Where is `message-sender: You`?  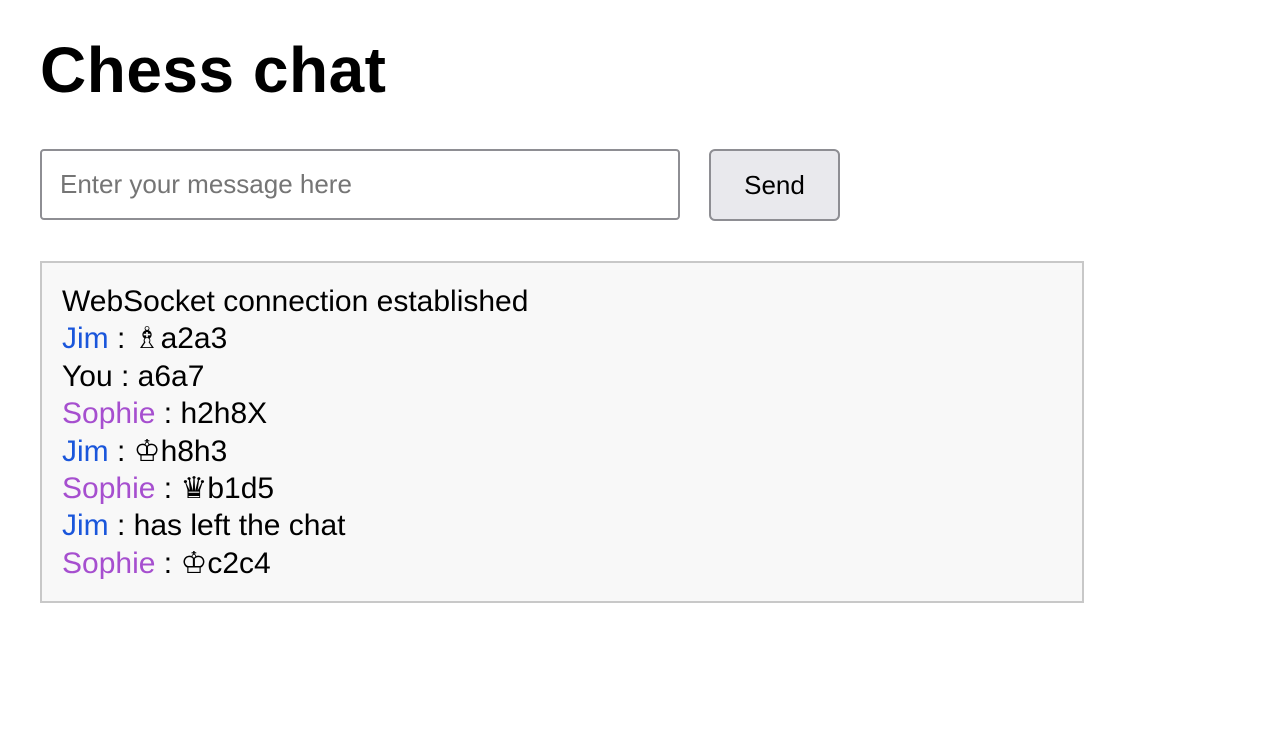 message-sender: You is located at coordinates (87, 376).